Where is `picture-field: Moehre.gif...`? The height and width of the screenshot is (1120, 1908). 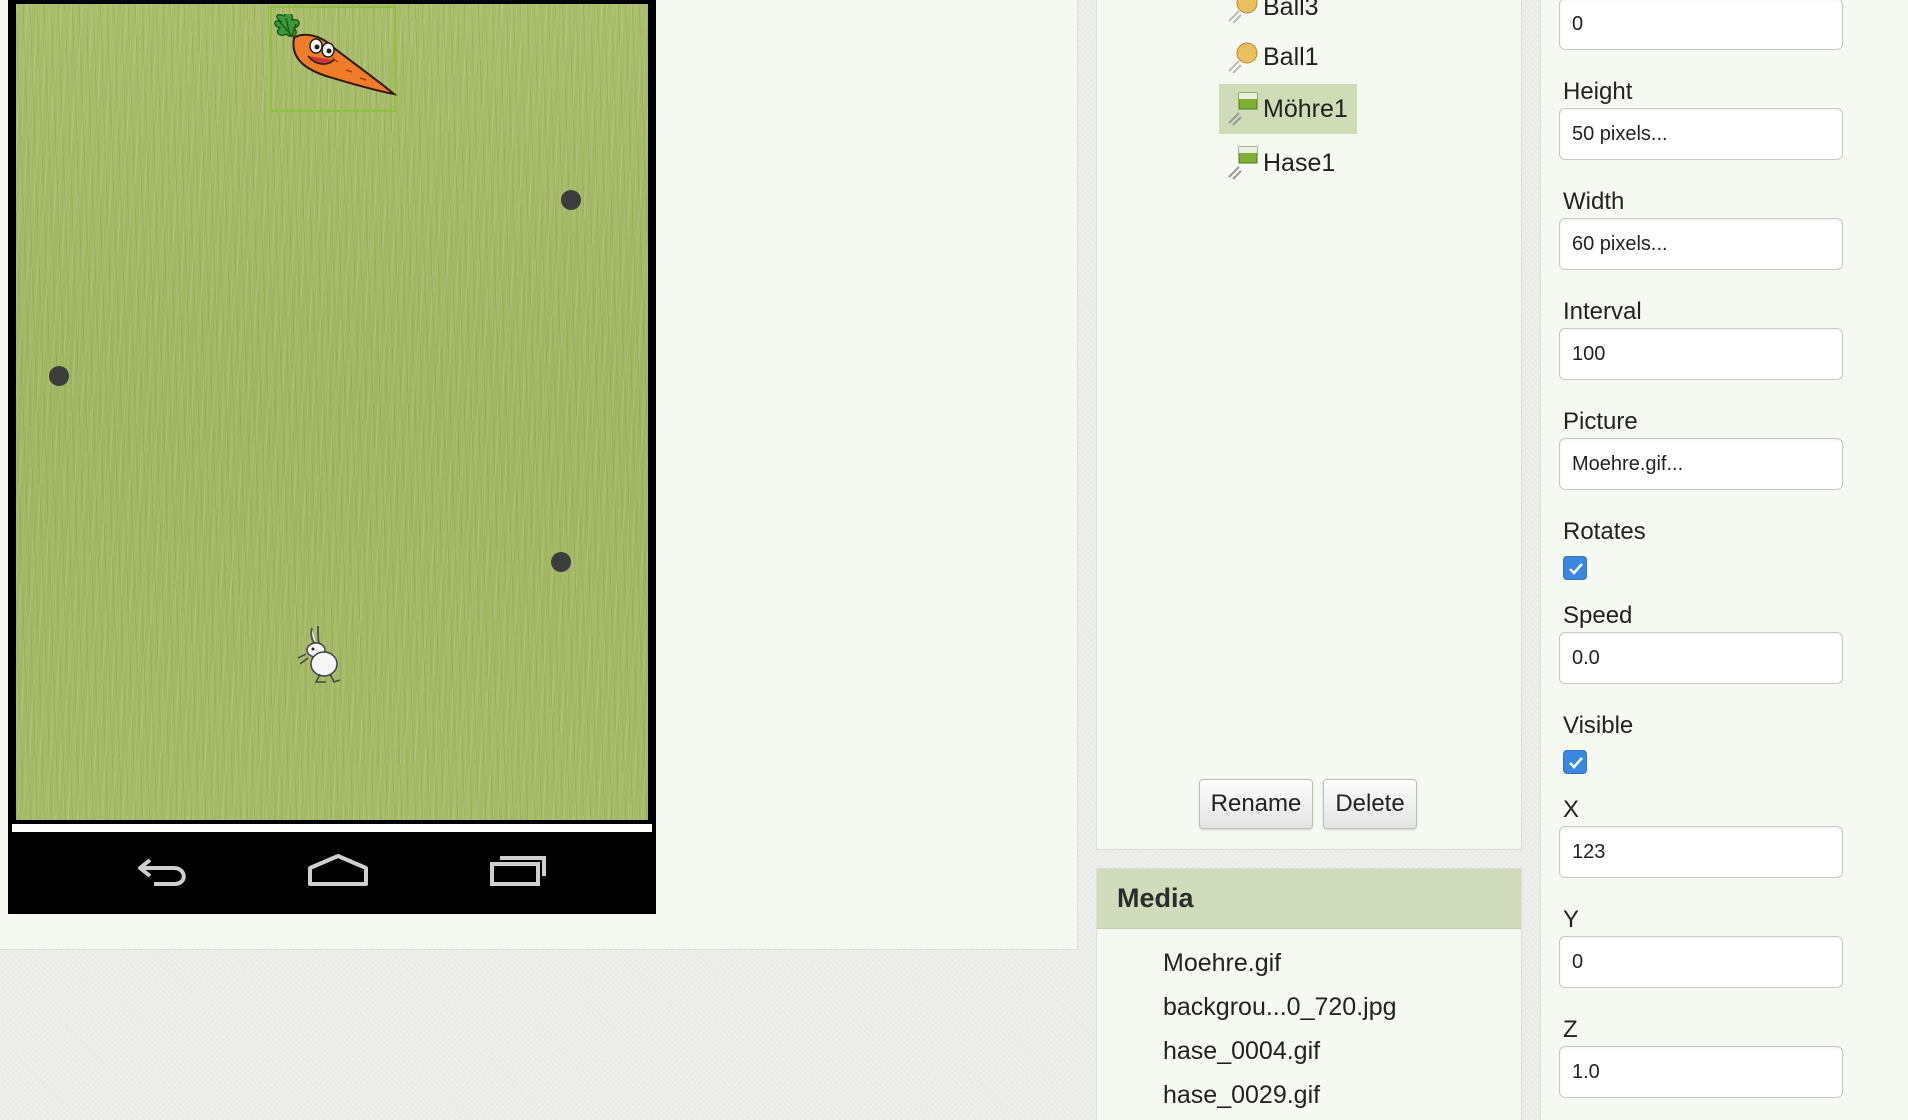
picture-field: Moehre.gif... is located at coordinates (1701, 464).